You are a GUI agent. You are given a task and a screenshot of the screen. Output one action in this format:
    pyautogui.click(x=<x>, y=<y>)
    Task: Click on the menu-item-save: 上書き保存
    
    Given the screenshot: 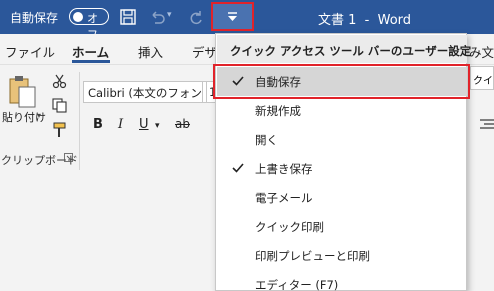 What is the action you would take?
    pyautogui.click(x=342, y=168)
    